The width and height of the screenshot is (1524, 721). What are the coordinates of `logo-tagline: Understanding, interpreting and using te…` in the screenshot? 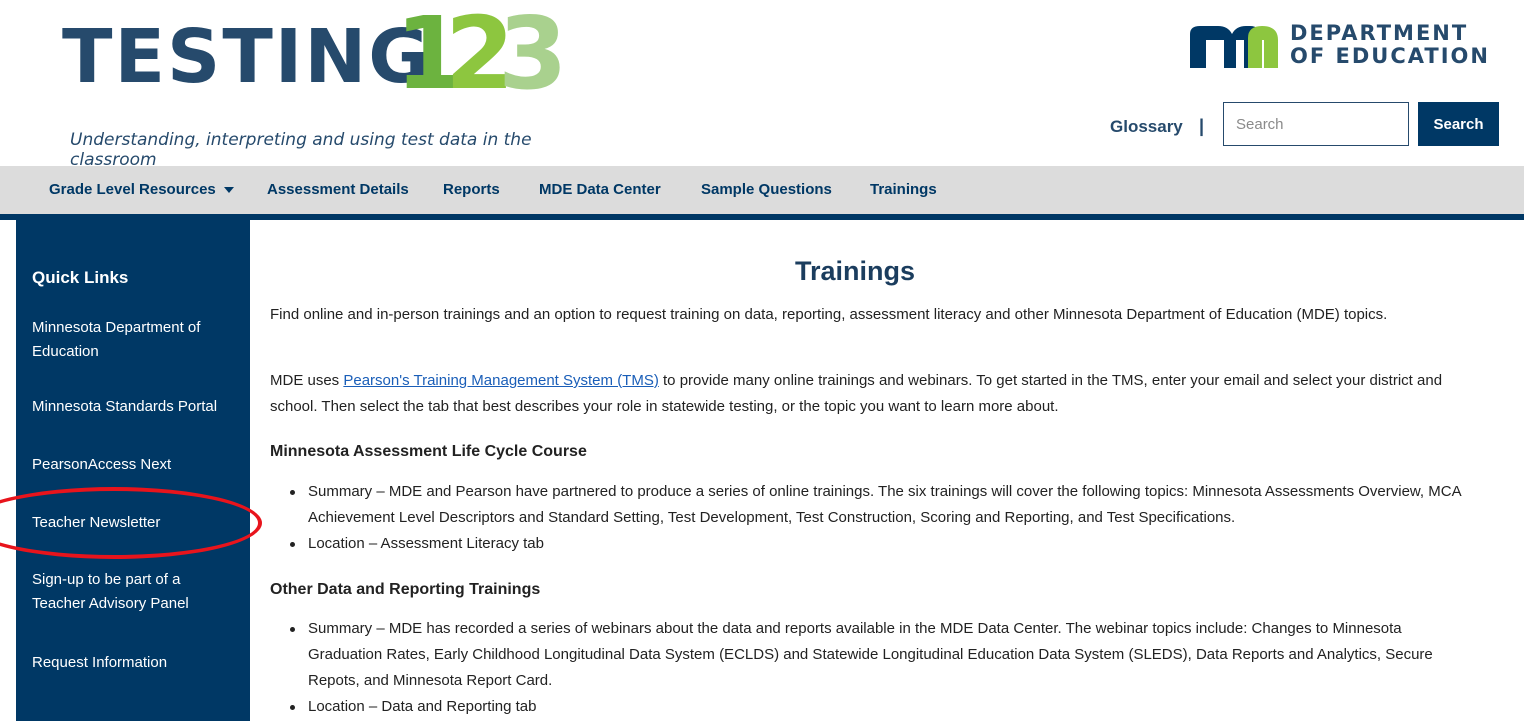 It's located at (301, 150).